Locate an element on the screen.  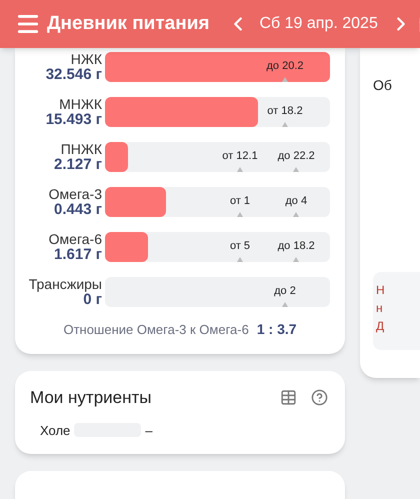
limit-label: до 4 is located at coordinates (296, 201).